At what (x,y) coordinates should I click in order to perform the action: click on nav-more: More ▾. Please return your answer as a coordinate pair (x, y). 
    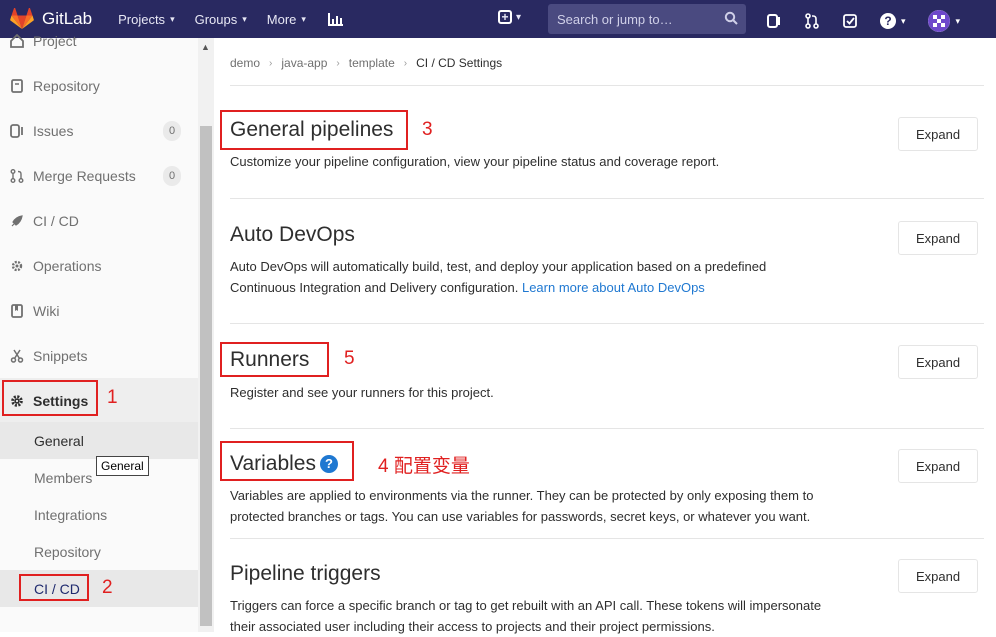
    Looking at the image, I should click on (286, 19).